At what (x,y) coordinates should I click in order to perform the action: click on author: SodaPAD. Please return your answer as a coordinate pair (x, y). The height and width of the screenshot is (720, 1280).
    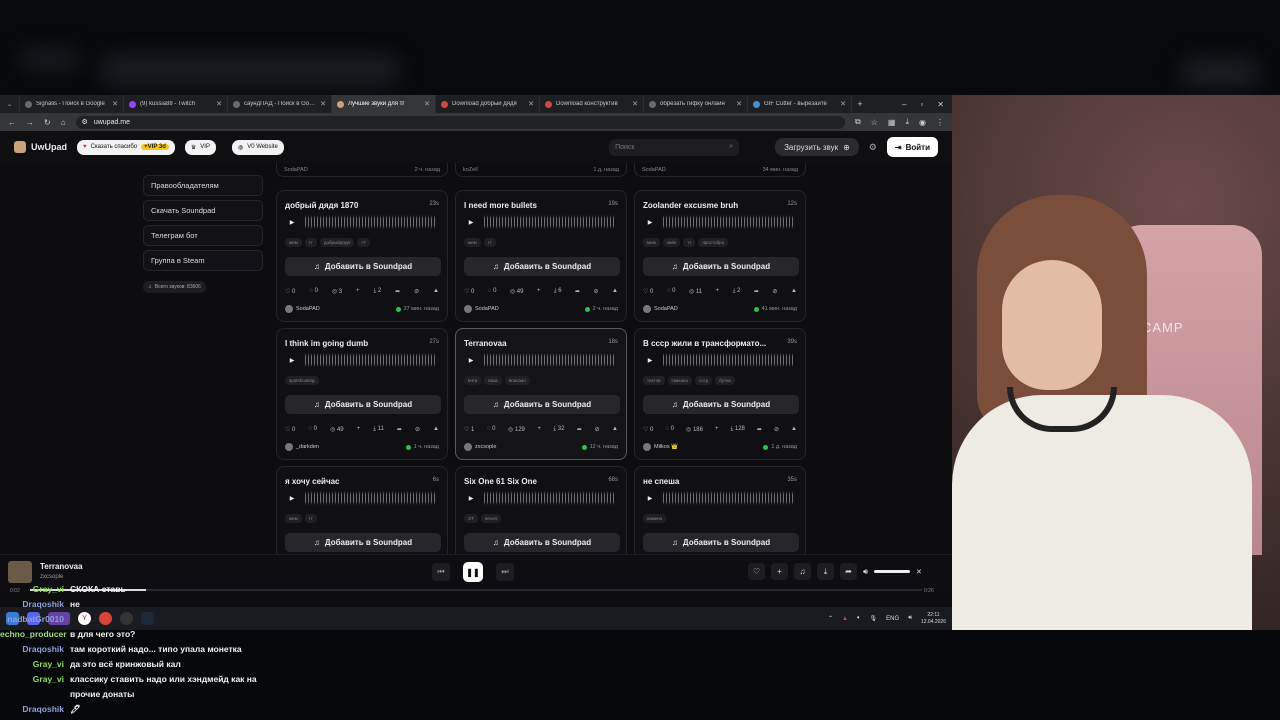
    Looking at the image, I should click on (481, 309).